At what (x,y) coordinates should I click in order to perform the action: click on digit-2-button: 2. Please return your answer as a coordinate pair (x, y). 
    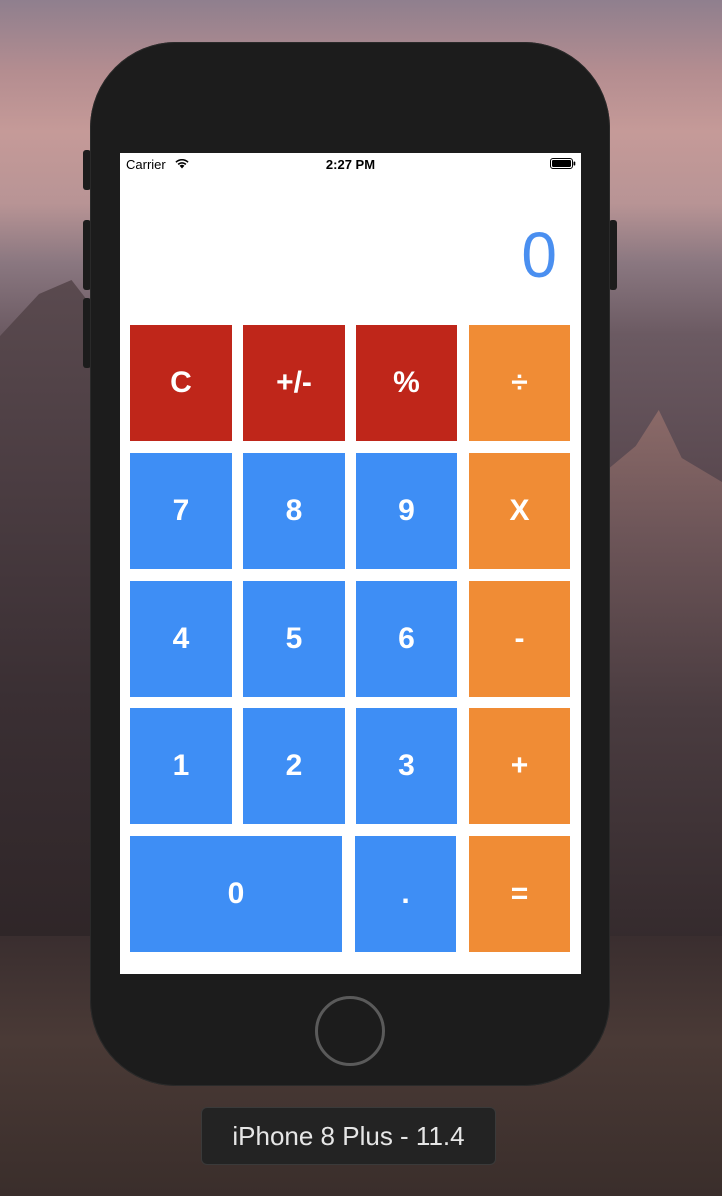
    Looking at the image, I should click on (294, 766).